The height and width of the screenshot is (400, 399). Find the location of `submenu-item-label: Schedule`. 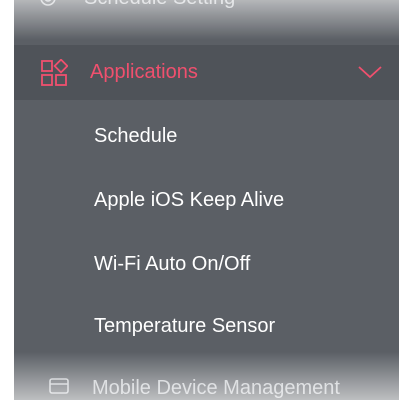

submenu-item-label: Schedule is located at coordinates (136, 135).